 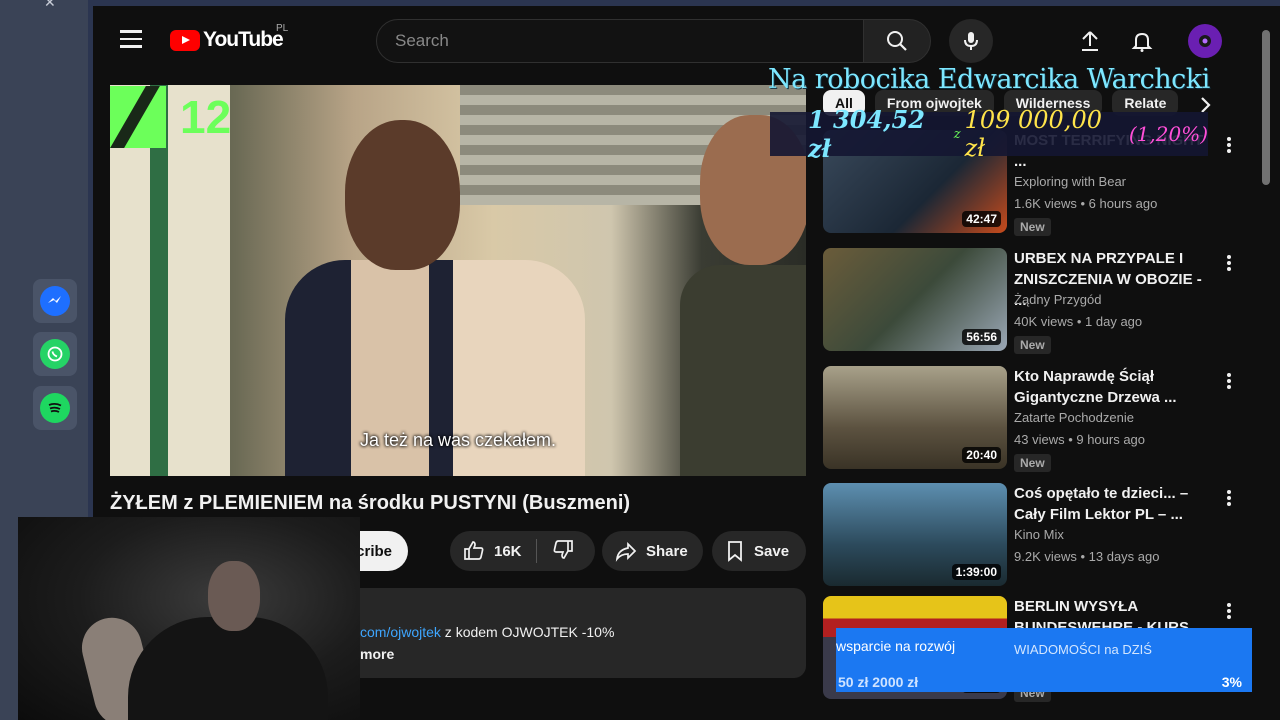 What do you see at coordinates (458, 440) in the screenshot?
I see `video-subtitle: Ja też na was czekałem.` at bounding box center [458, 440].